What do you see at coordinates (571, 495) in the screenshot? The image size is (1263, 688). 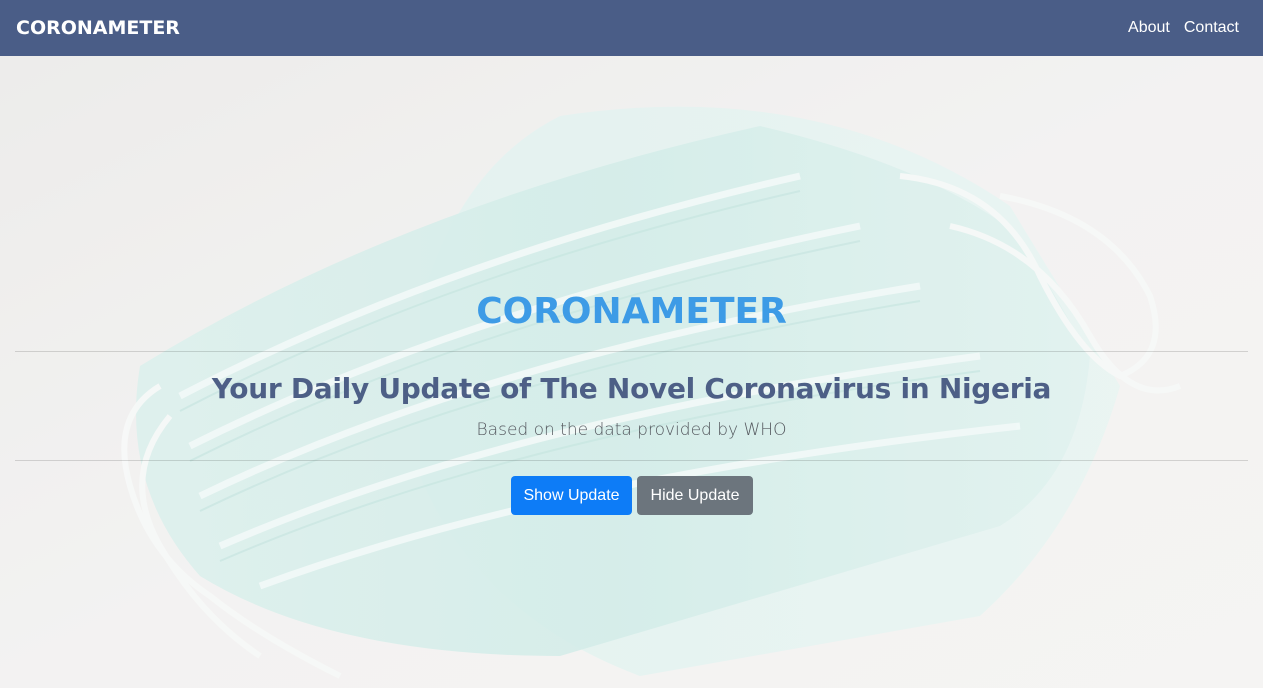 I see `show-update-button: Show Update` at bounding box center [571, 495].